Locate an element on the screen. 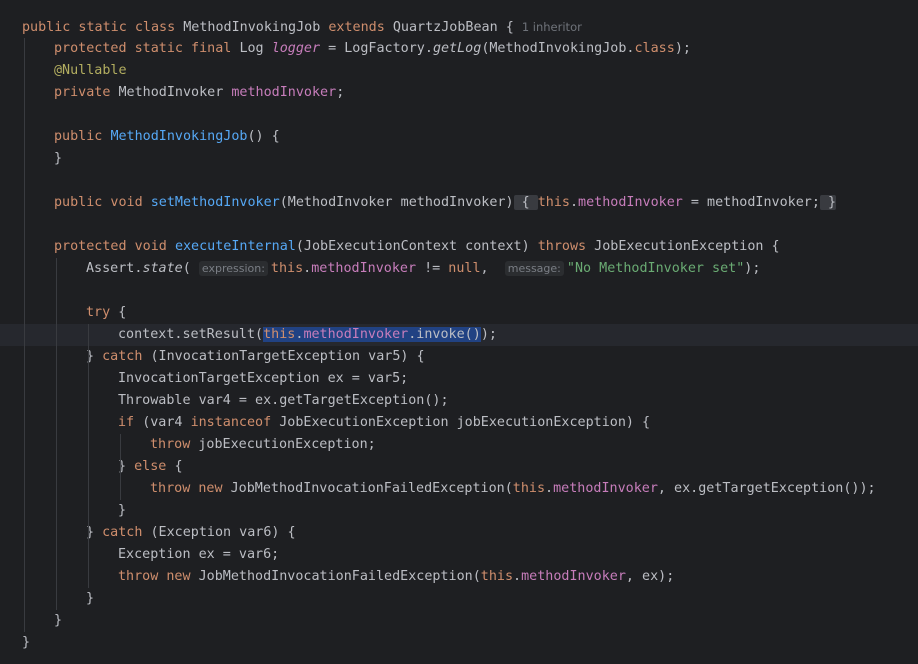 Image resolution: width=918 pixels, height=664 pixels. code-line: } else { is located at coordinates (459, 467).